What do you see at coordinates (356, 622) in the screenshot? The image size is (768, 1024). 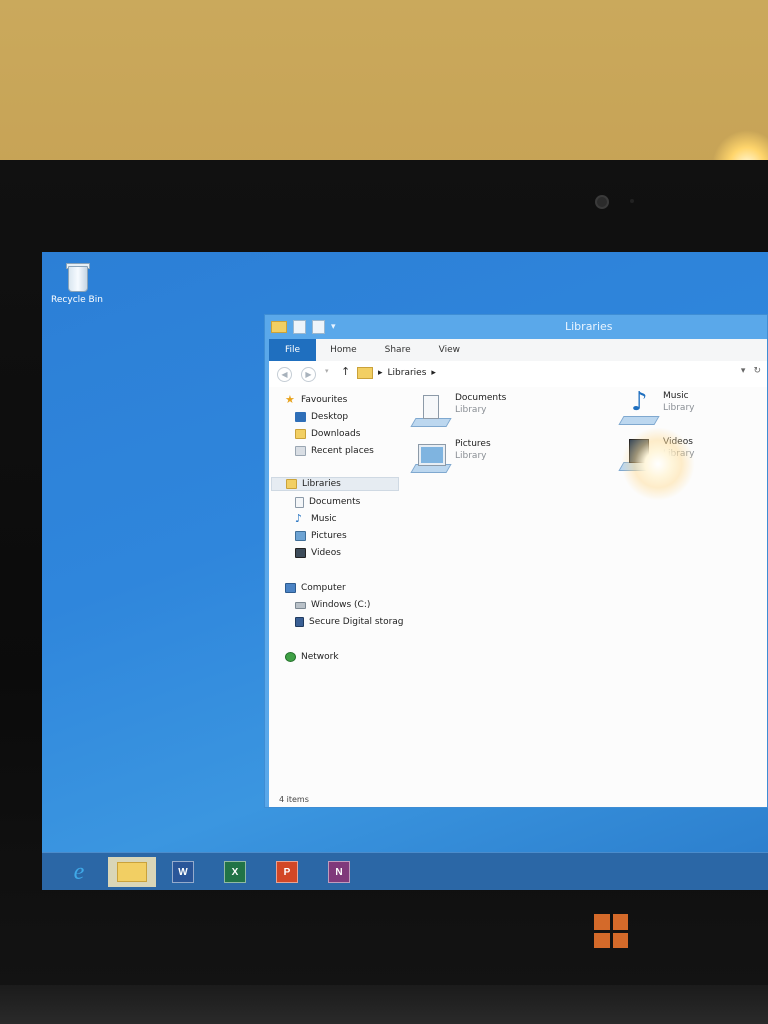 I see `nav-label: Secure Digital storag` at bounding box center [356, 622].